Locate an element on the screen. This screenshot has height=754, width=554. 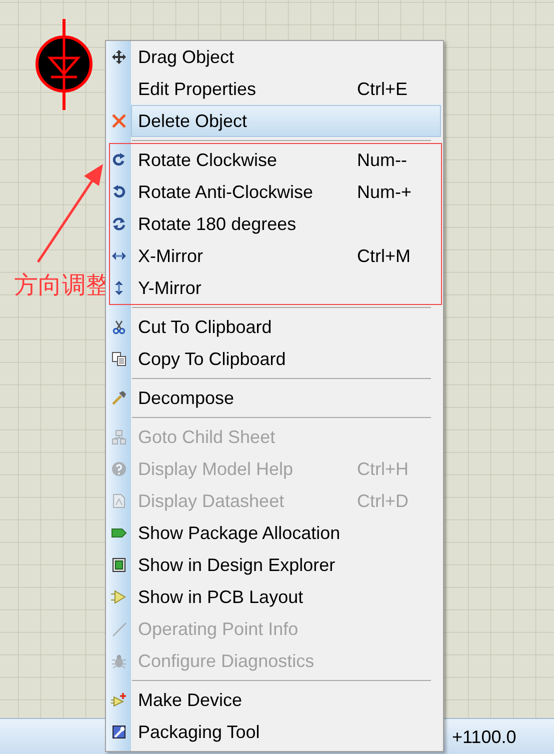
rotate-anticlockwise-icon is located at coordinates (119, 192).